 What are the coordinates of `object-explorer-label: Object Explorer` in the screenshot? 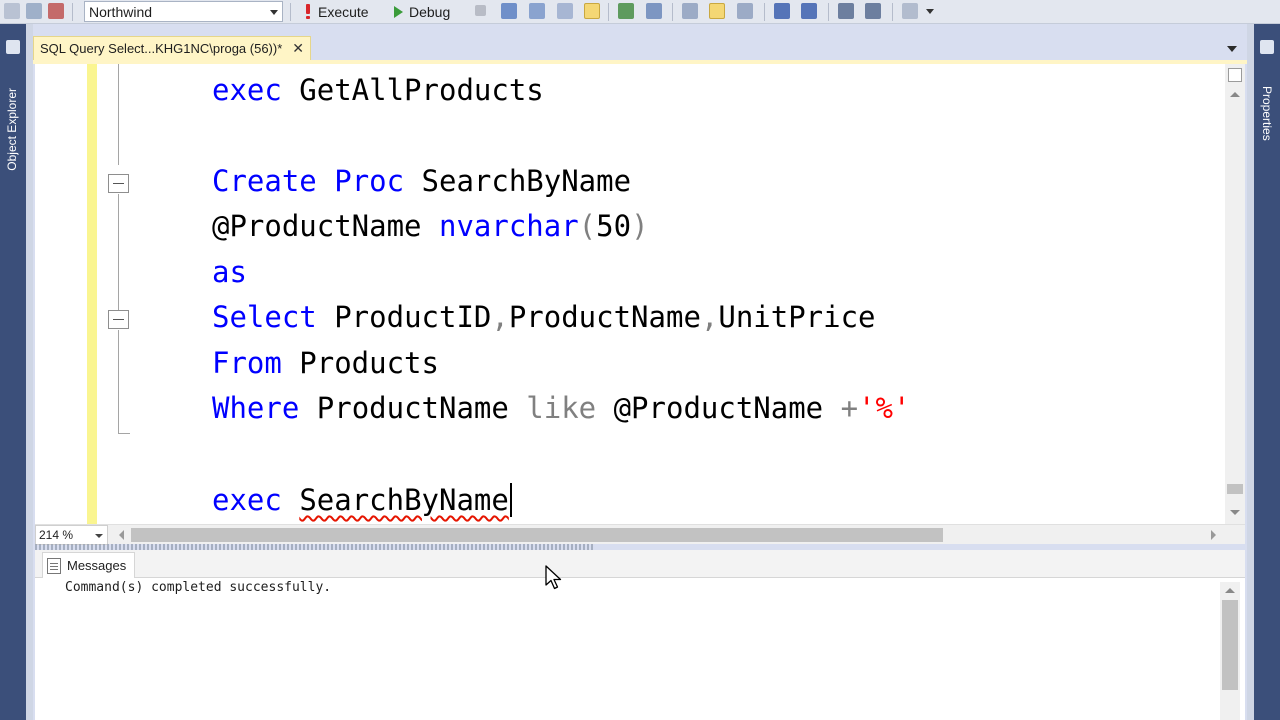 It's located at (12, 129).